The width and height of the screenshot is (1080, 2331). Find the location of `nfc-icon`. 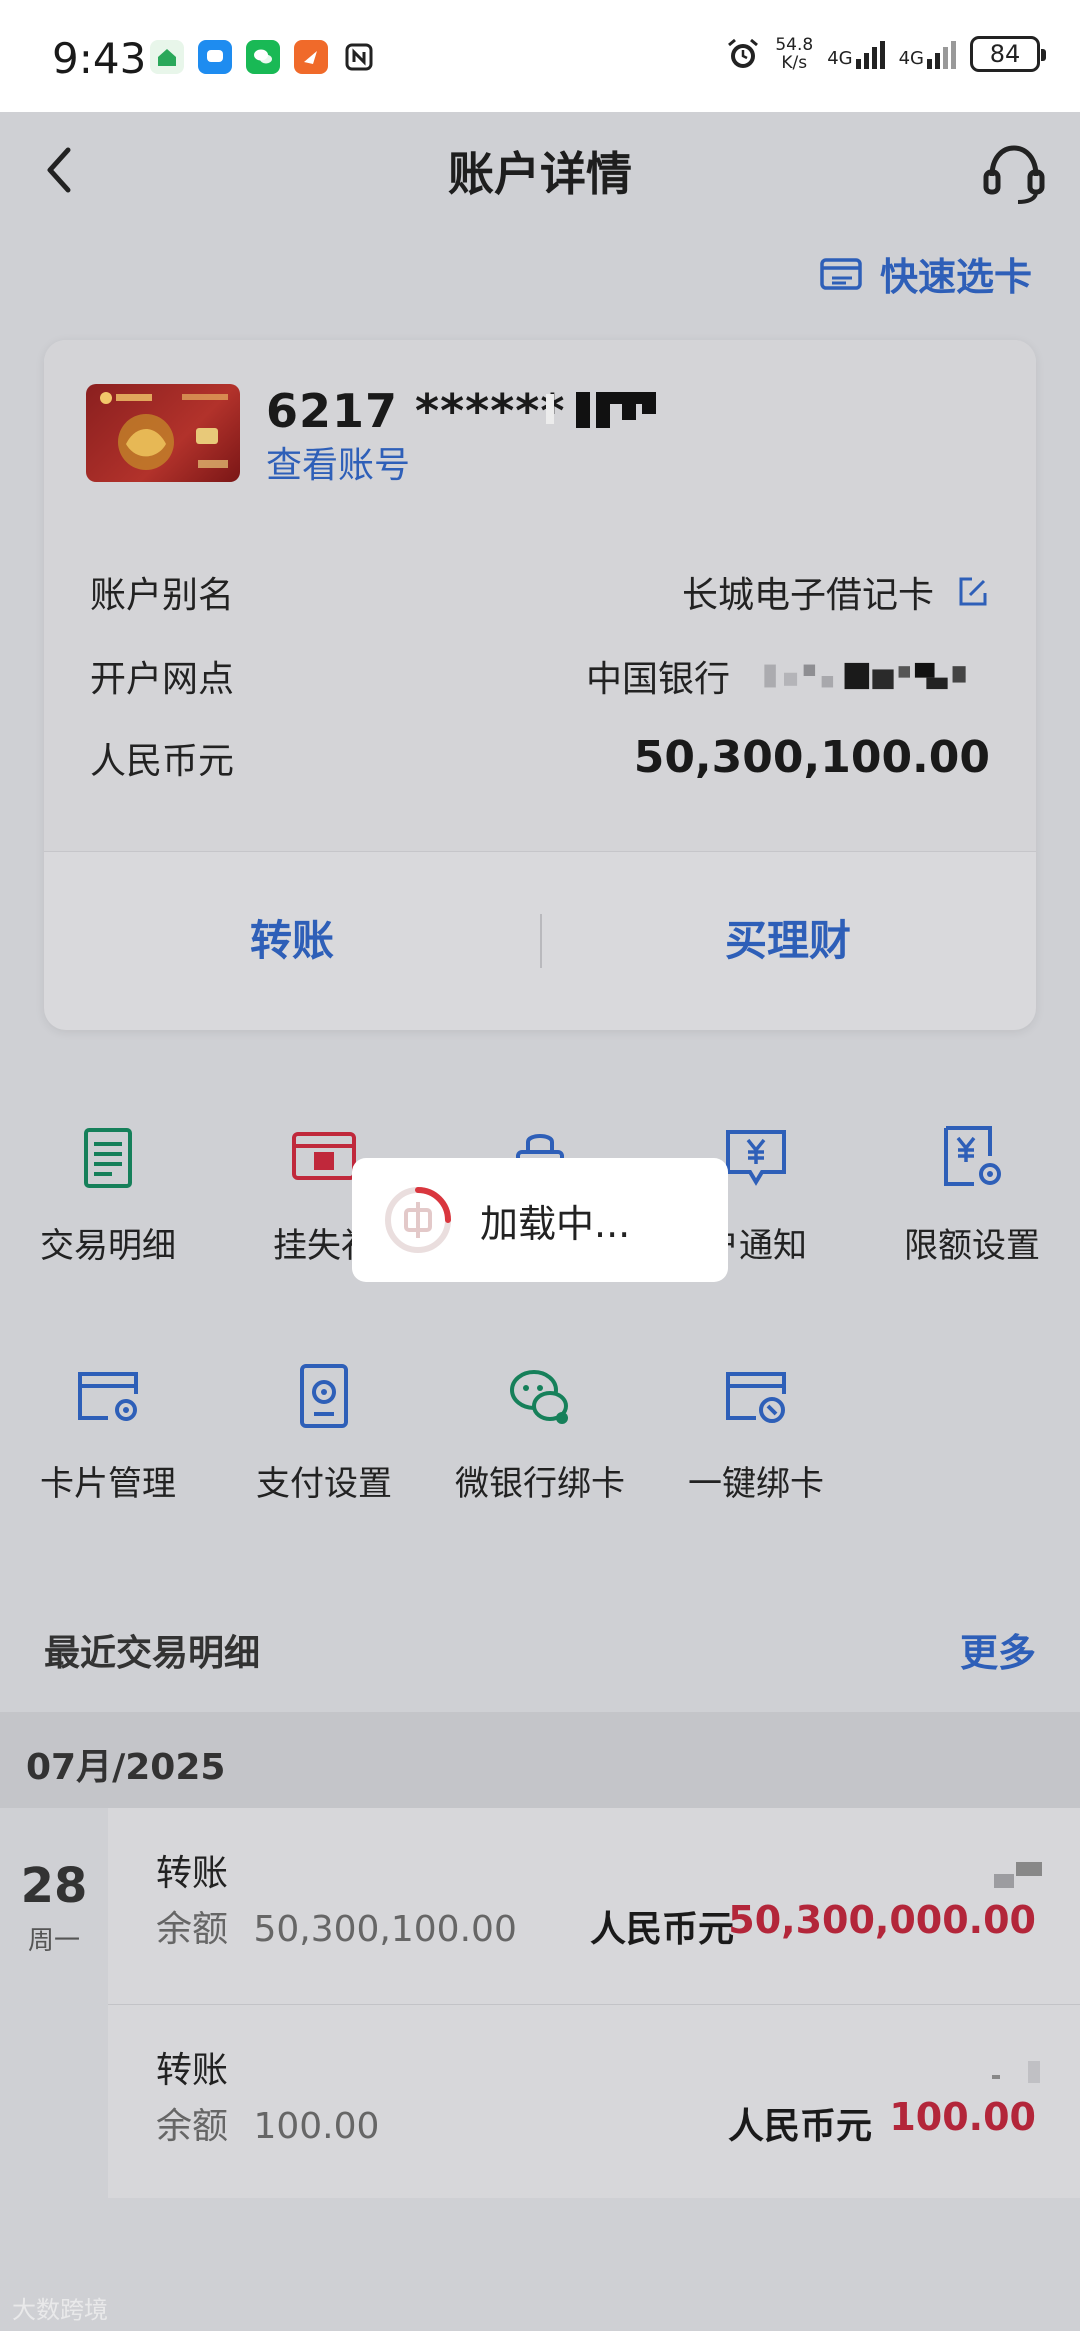

nfc-icon is located at coordinates (359, 57).